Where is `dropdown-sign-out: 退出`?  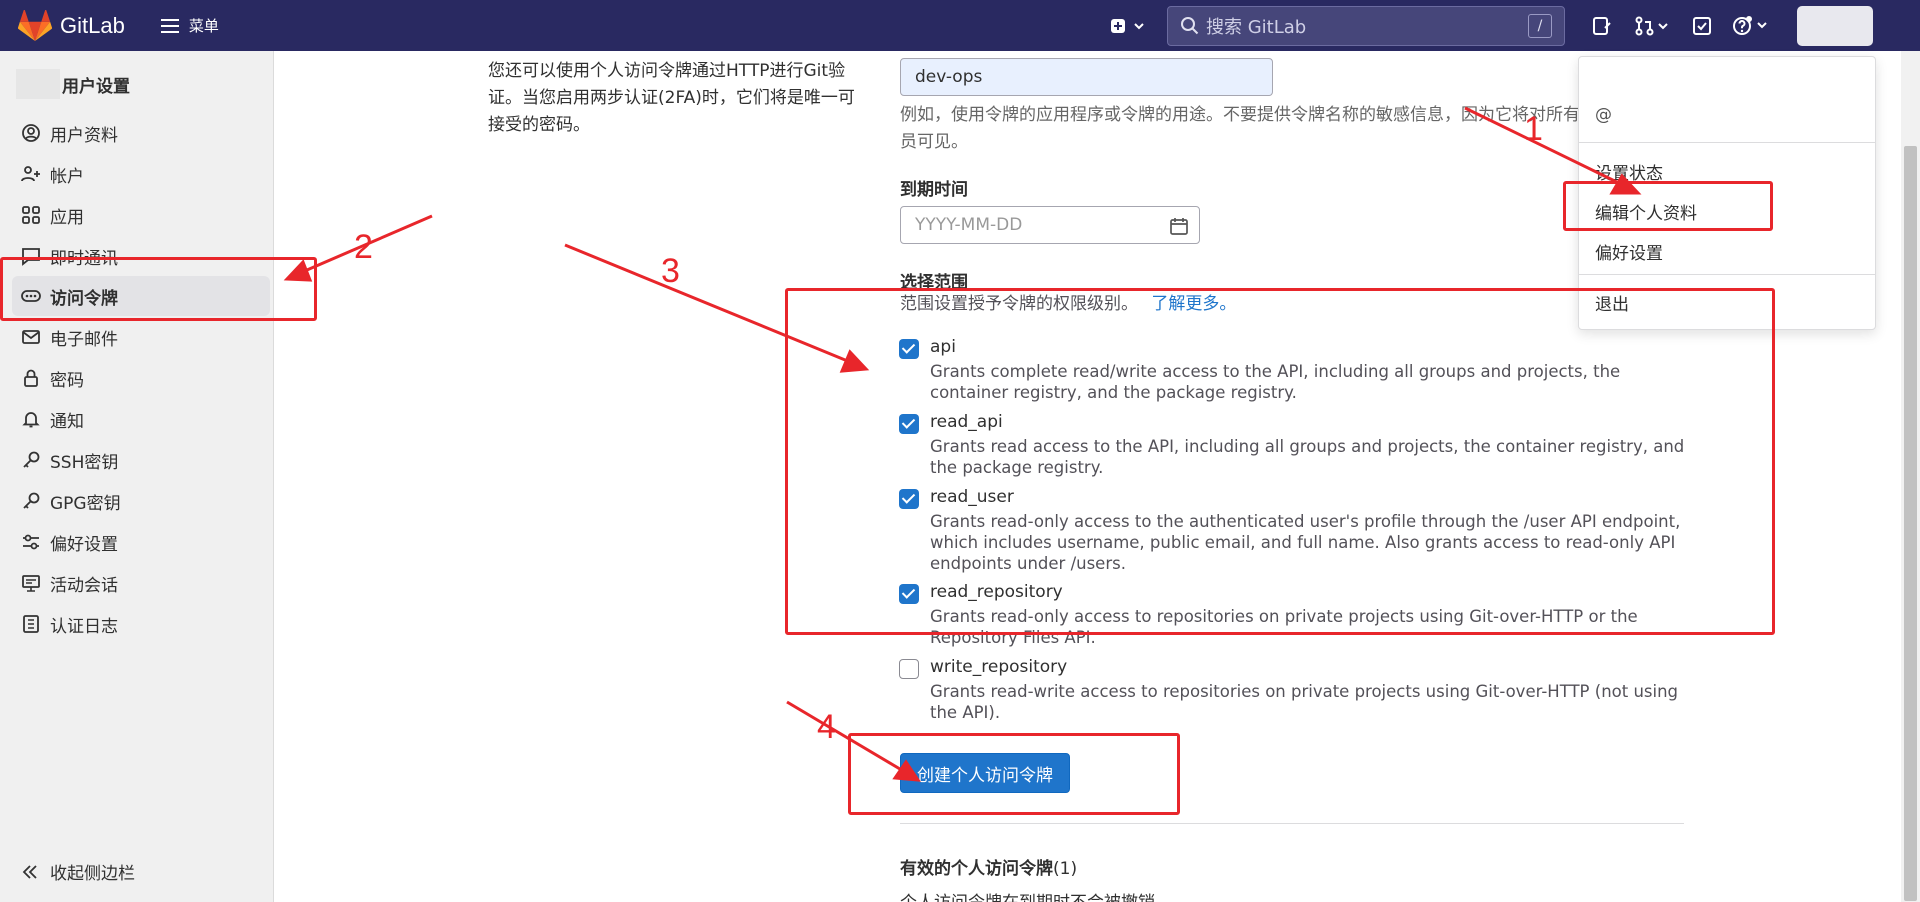 dropdown-sign-out: 退出 is located at coordinates (1612, 302).